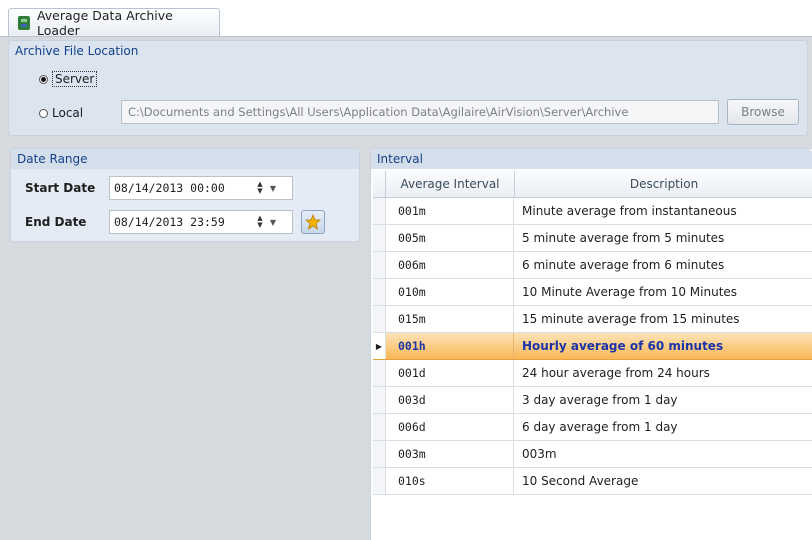 This screenshot has height=540, width=812. Describe the element at coordinates (104, 22) in the screenshot. I see `tab-label: Average Data Archive Loader` at that location.